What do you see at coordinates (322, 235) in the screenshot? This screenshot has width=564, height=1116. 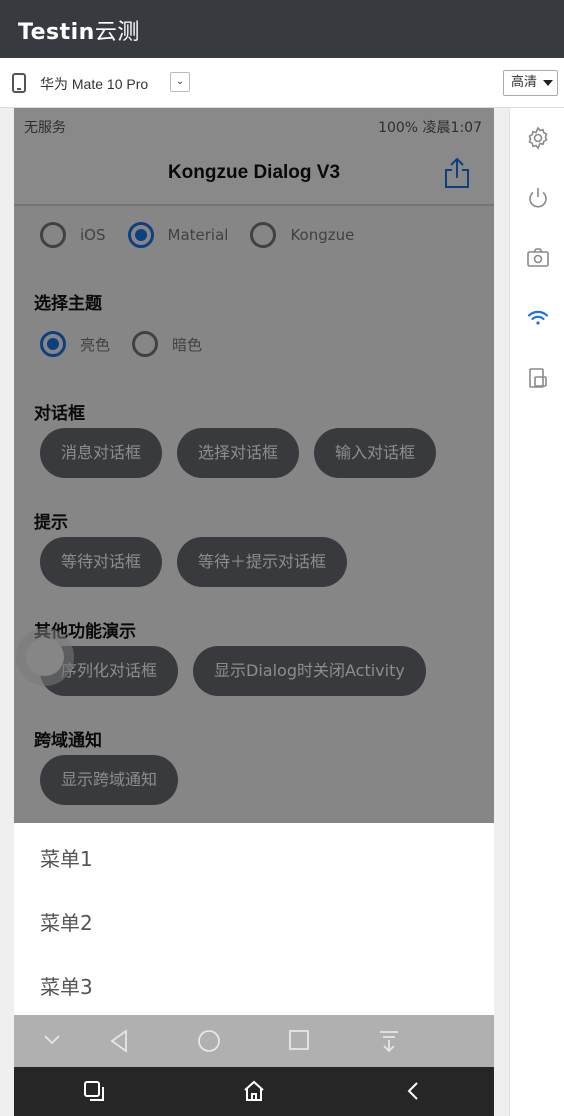 I see `radio-kongzue-label: Kongzue` at bounding box center [322, 235].